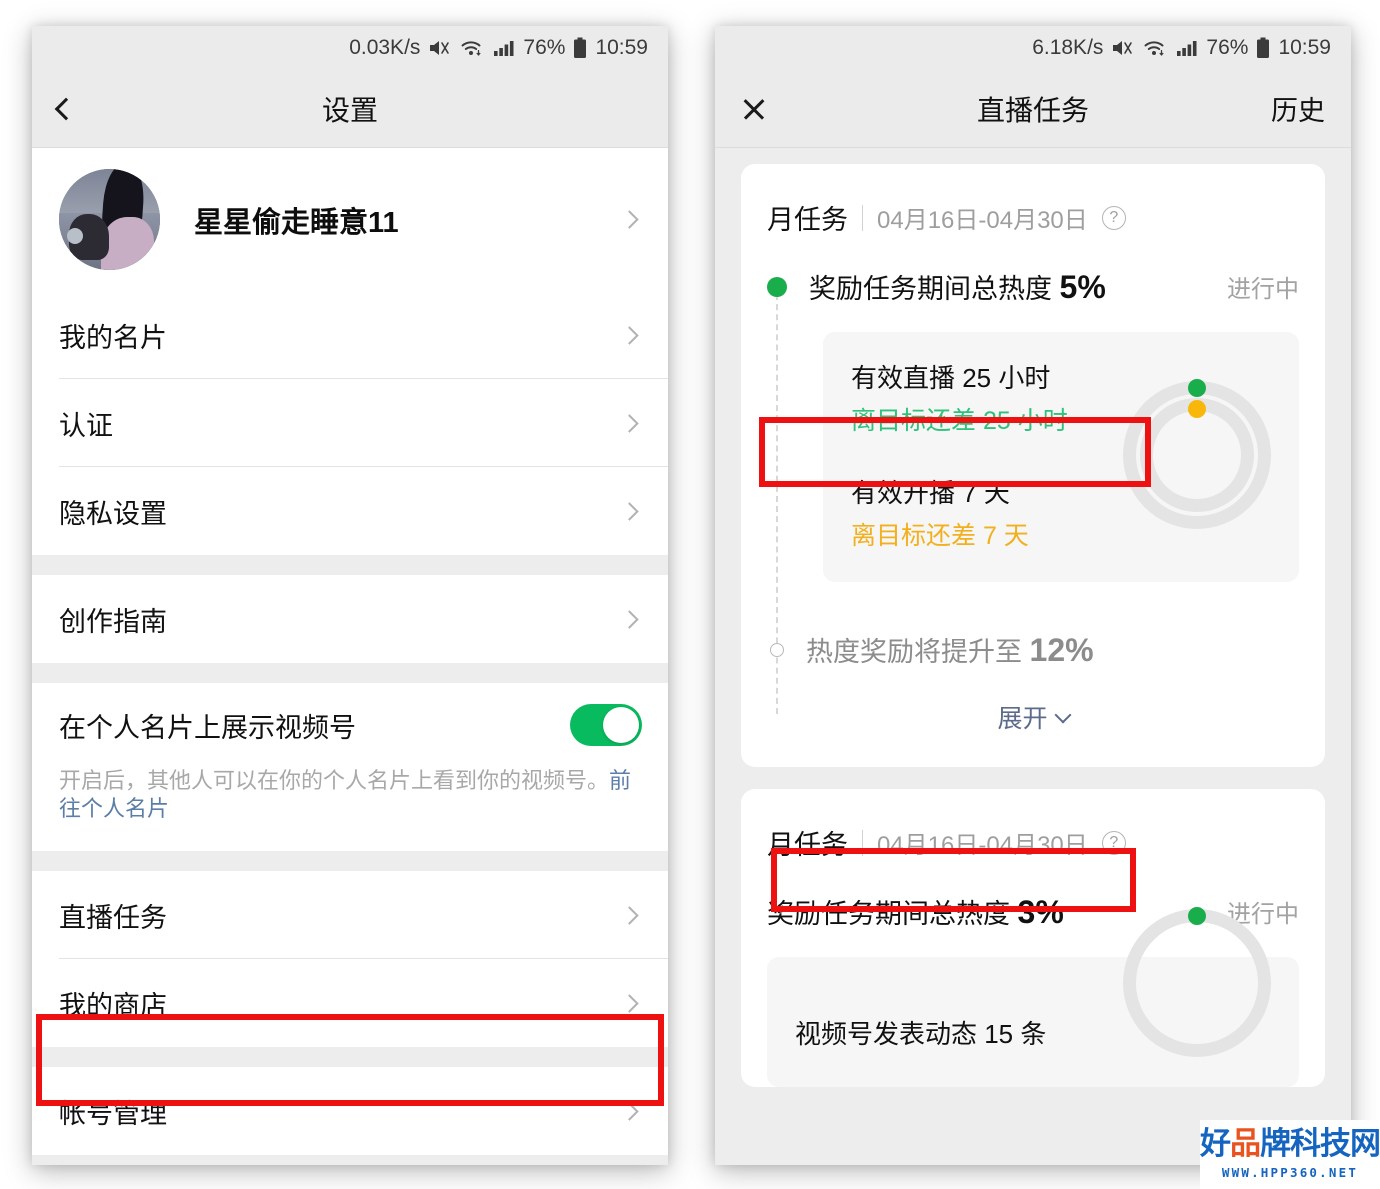  What do you see at coordinates (350, 1111) in the screenshot?
I see `sidebar-item-account-management: 帐号管理` at bounding box center [350, 1111].